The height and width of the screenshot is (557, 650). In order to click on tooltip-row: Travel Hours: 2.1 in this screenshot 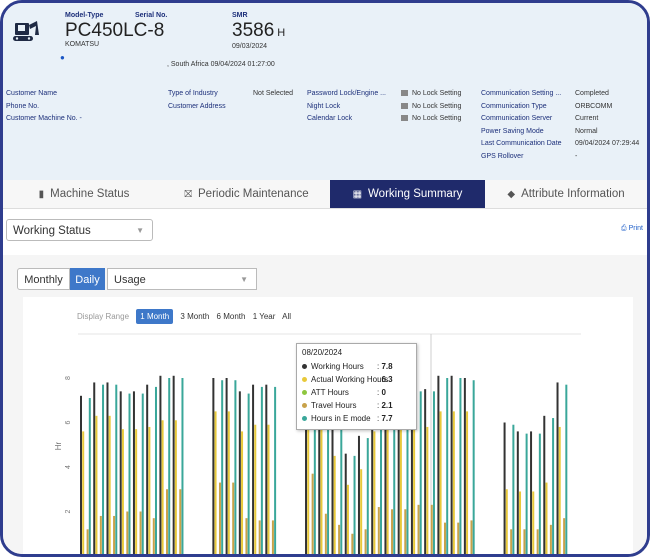, I will do `click(356, 405)`.